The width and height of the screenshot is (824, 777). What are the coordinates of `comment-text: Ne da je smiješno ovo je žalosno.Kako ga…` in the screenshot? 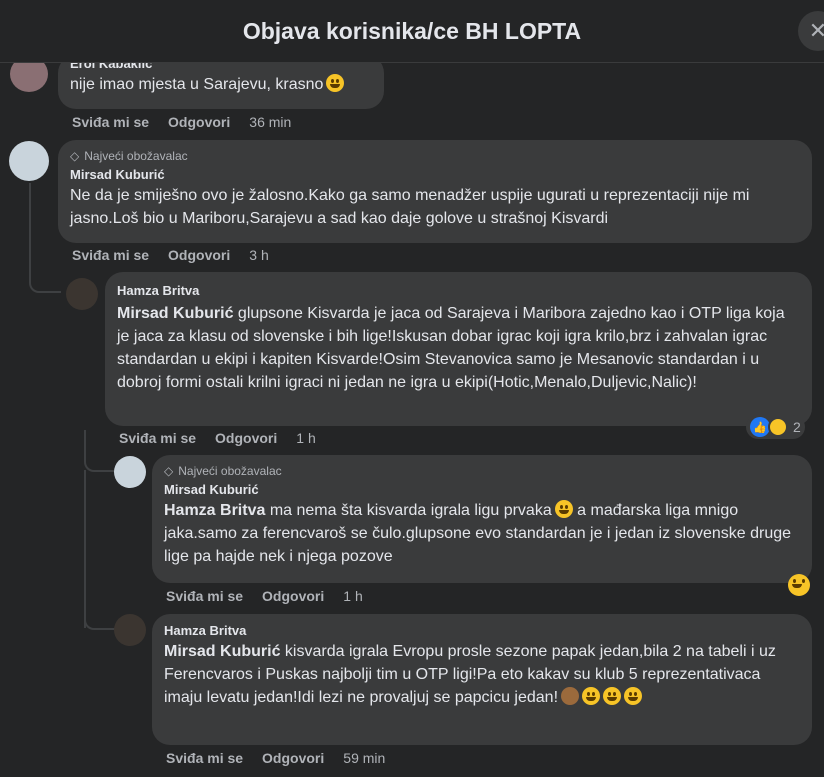 It's located at (410, 207).